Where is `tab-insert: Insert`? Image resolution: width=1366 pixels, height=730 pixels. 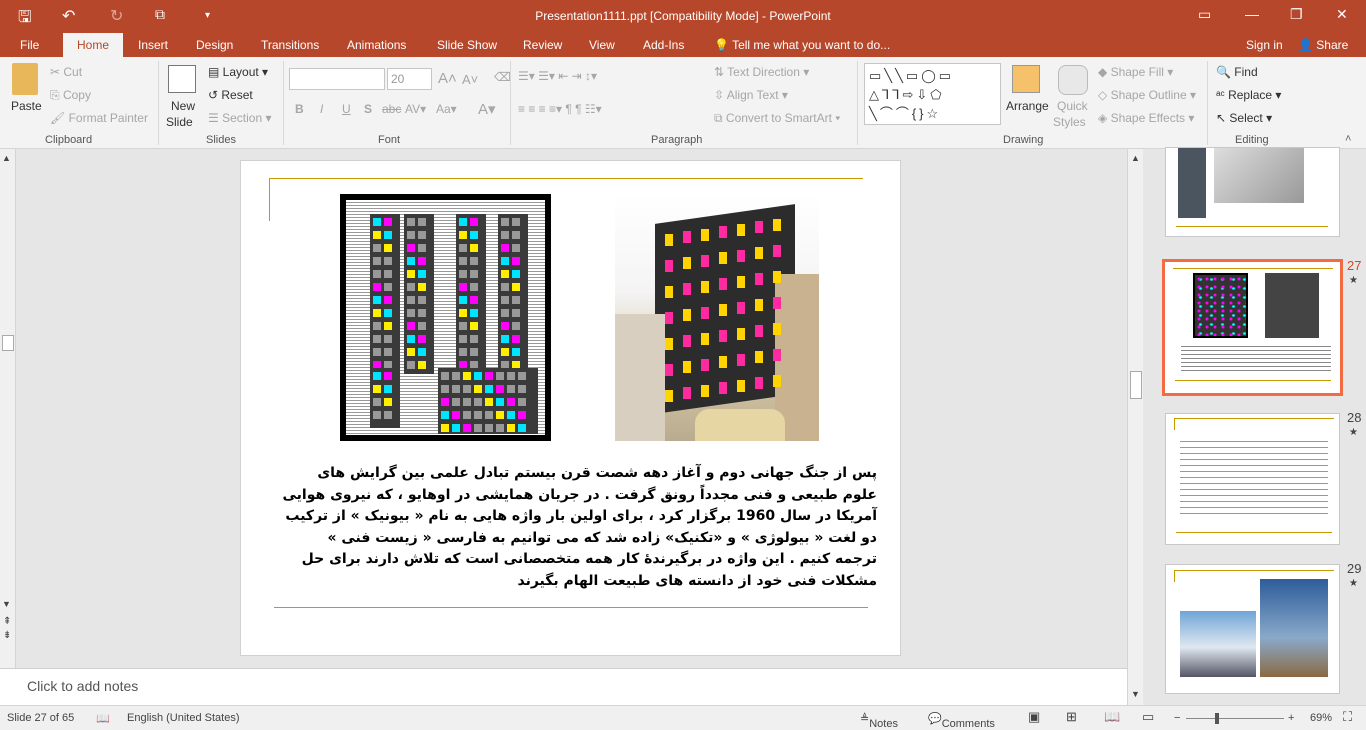
tab-insert: Insert is located at coordinates (153, 45).